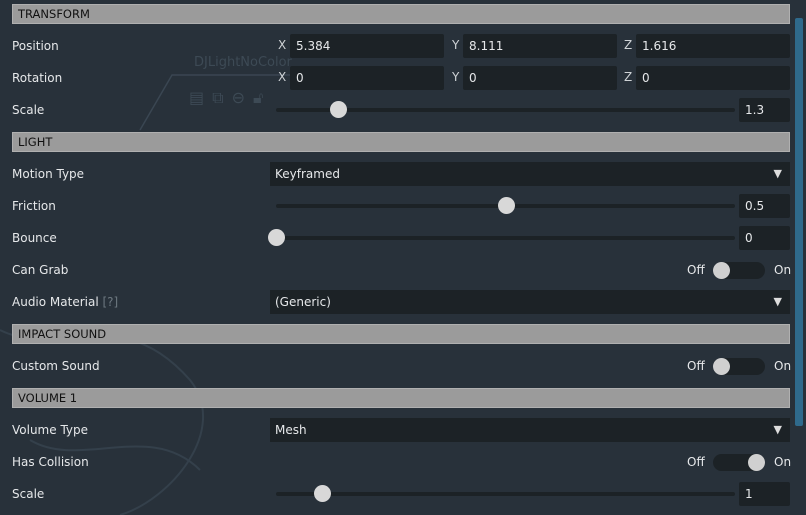 The width and height of the screenshot is (806, 515). Describe the element at coordinates (50, 462) in the screenshot. I see `has-collision-label: Has Collision` at that location.